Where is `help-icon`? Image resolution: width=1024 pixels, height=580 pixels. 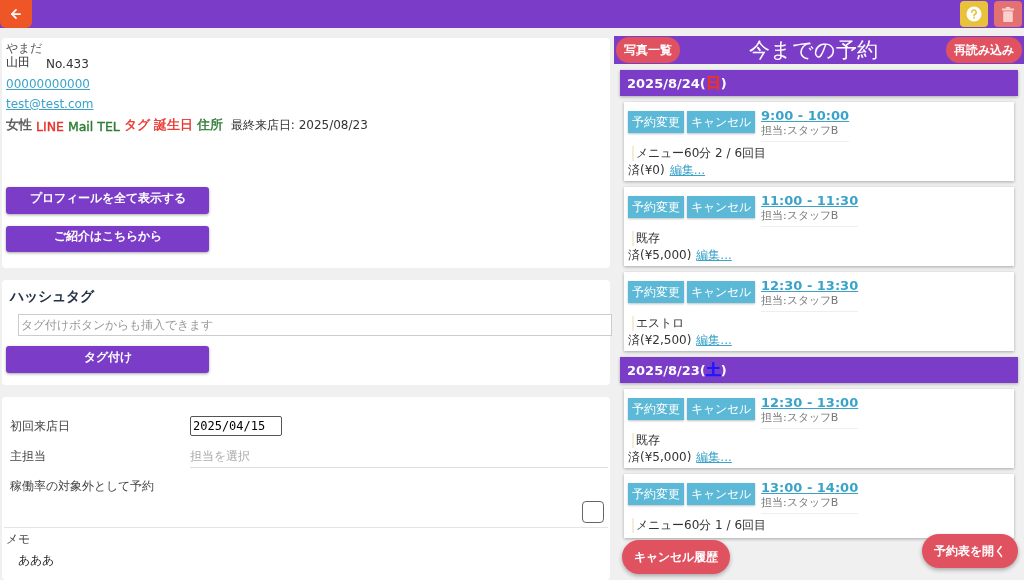
help-icon is located at coordinates (974, 14).